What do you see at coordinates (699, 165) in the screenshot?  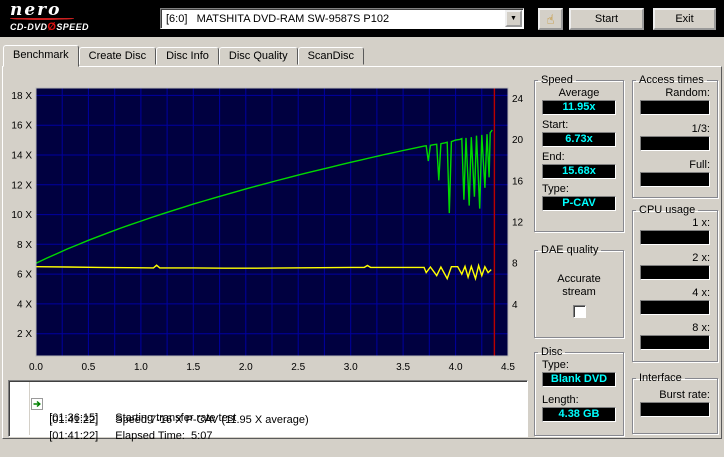 I see `full-access-label: Full:` at bounding box center [699, 165].